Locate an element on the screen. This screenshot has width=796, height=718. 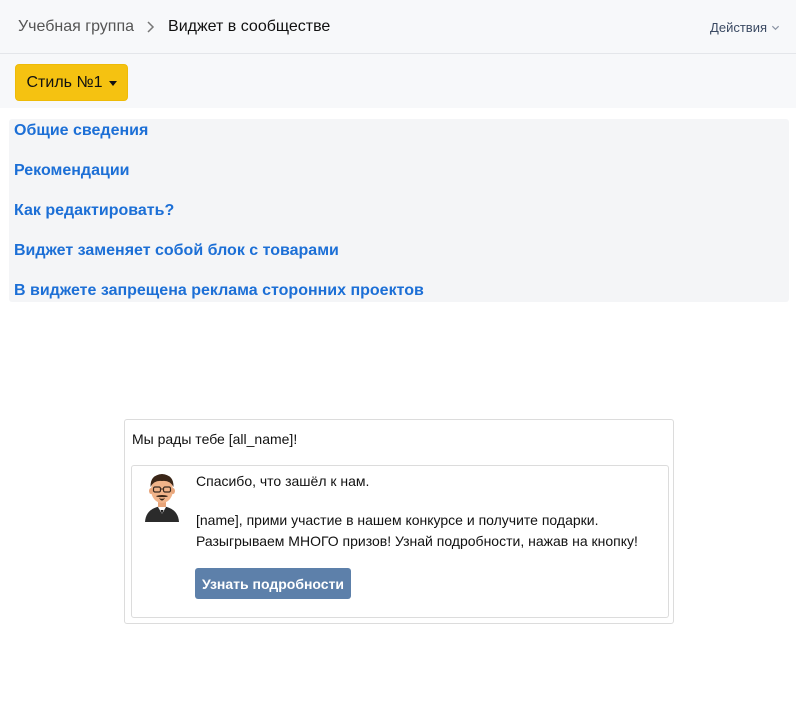
style-dropdown-button: Стиль №1 is located at coordinates (71, 82).